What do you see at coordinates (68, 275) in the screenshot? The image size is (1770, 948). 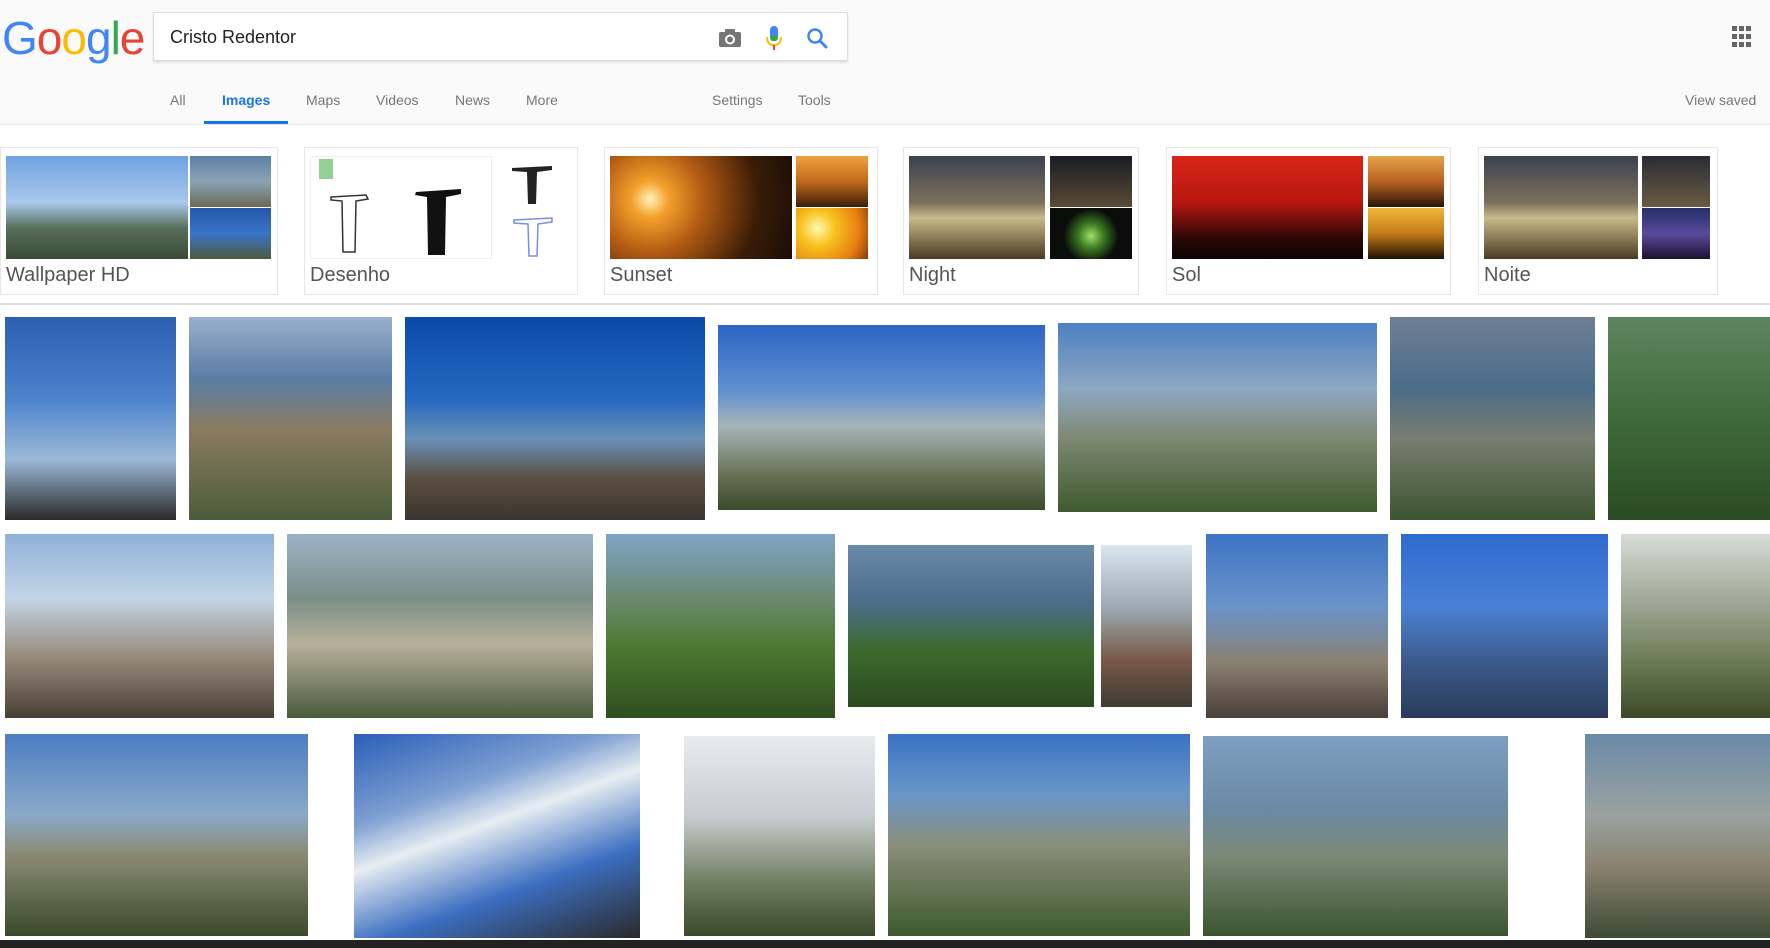 I see `suggestion-label: Wallpaper HD` at bounding box center [68, 275].